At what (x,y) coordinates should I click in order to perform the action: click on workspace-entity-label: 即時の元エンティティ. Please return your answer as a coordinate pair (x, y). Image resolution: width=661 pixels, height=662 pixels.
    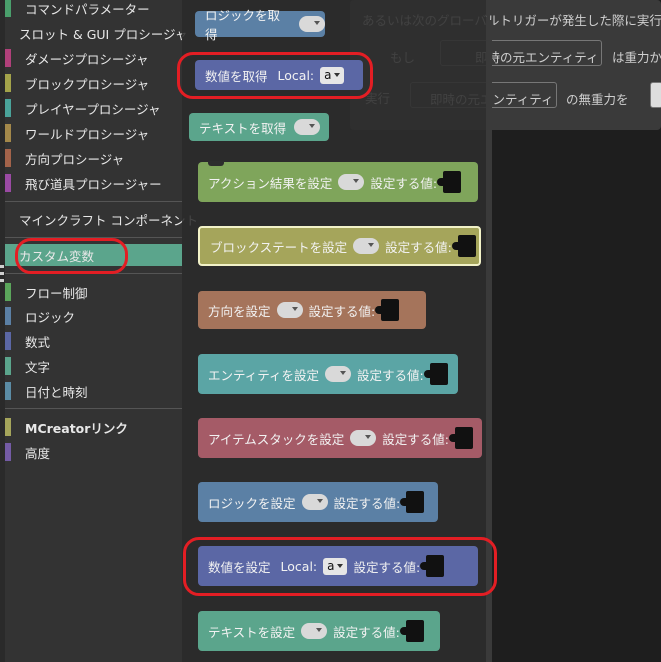
    Looking at the image, I should click on (537, 57).